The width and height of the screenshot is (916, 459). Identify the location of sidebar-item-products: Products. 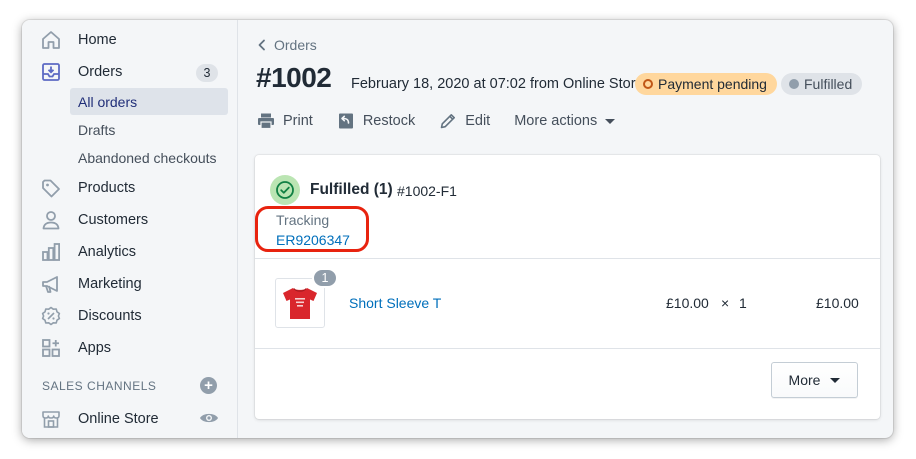
(130, 188).